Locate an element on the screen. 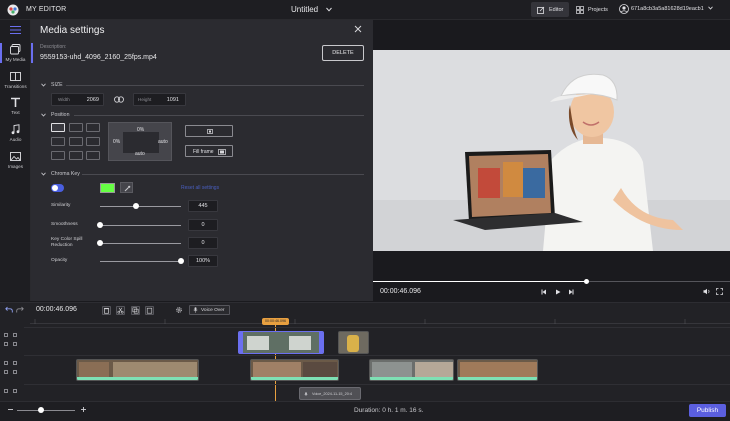 Image resolution: width=730 pixels, height=421 pixels. opacity-input: 100% is located at coordinates (203, 261).